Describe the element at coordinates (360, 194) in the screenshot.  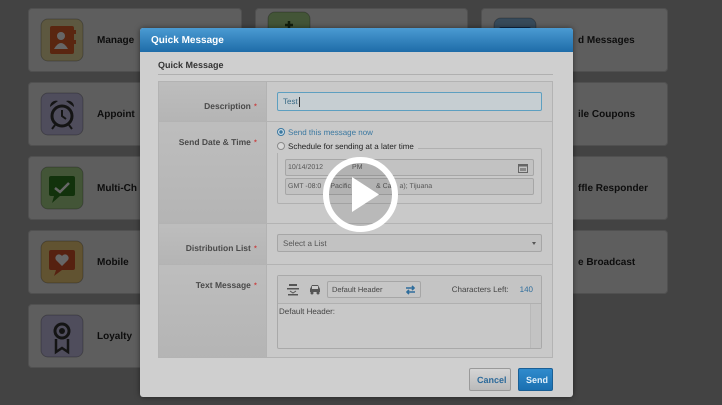
I see `play-button` at that location.